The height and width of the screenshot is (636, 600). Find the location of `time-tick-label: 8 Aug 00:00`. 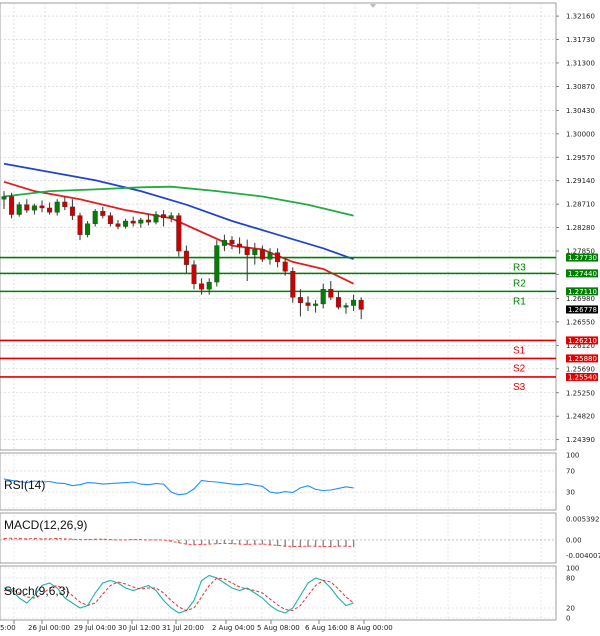

time-tick-label: 8 Aug 00:00 is located at coordinates (371, 628).